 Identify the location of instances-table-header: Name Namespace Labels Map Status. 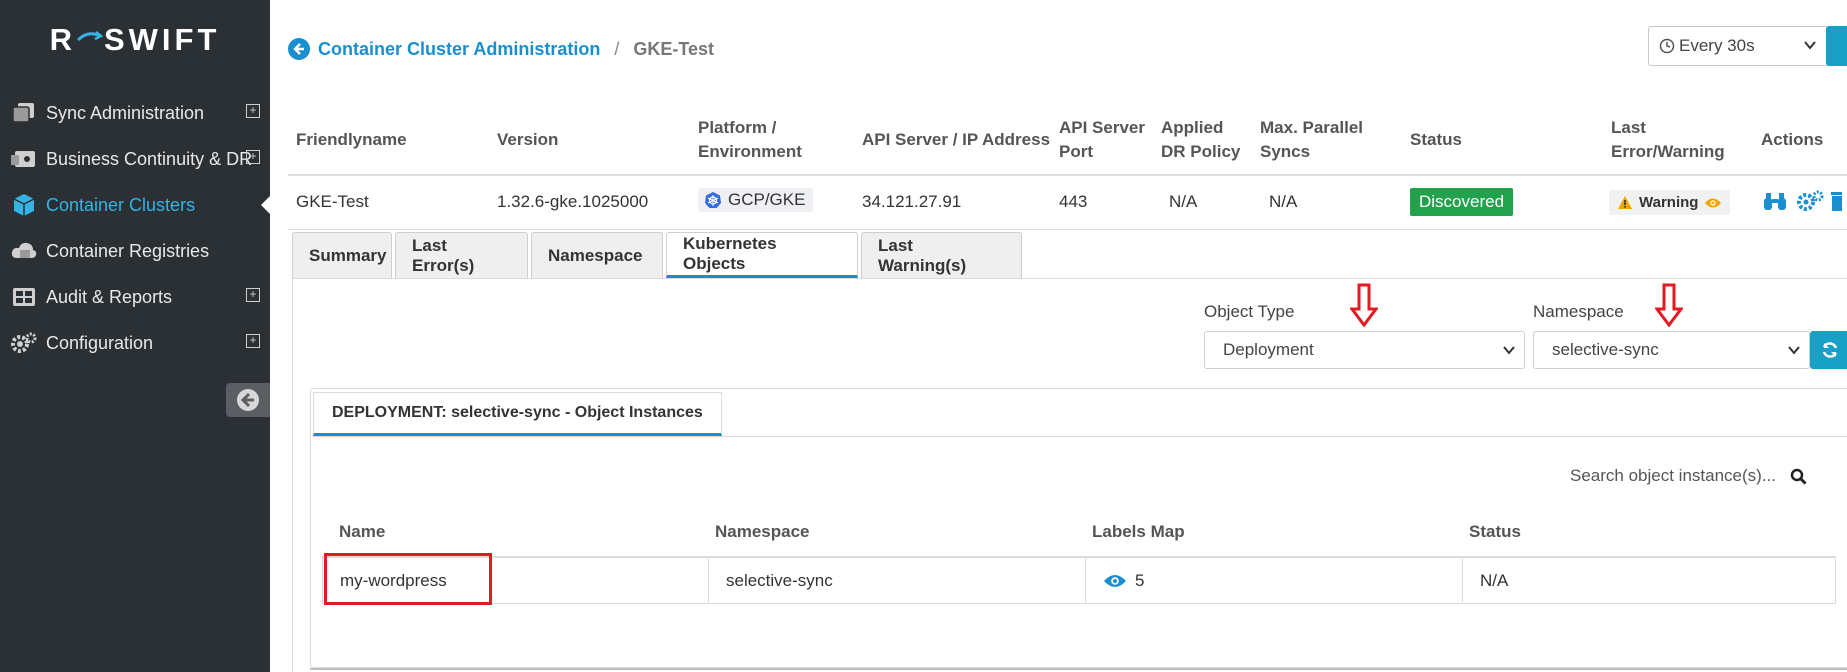
(1079, 537).